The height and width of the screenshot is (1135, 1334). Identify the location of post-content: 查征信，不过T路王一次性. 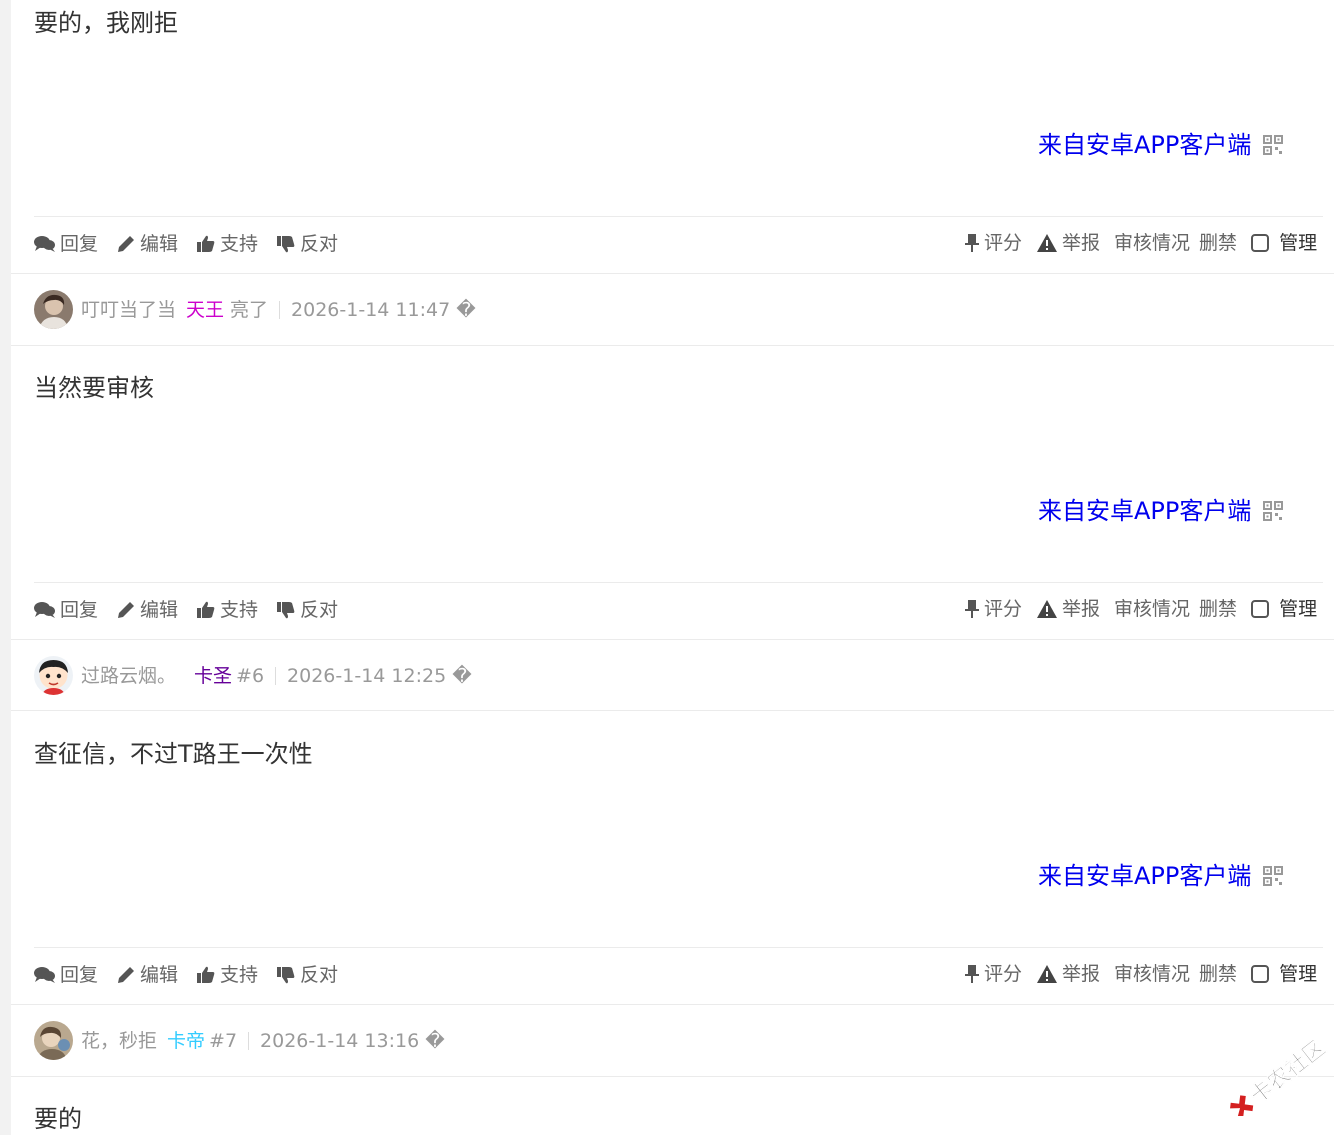
(173, 754).